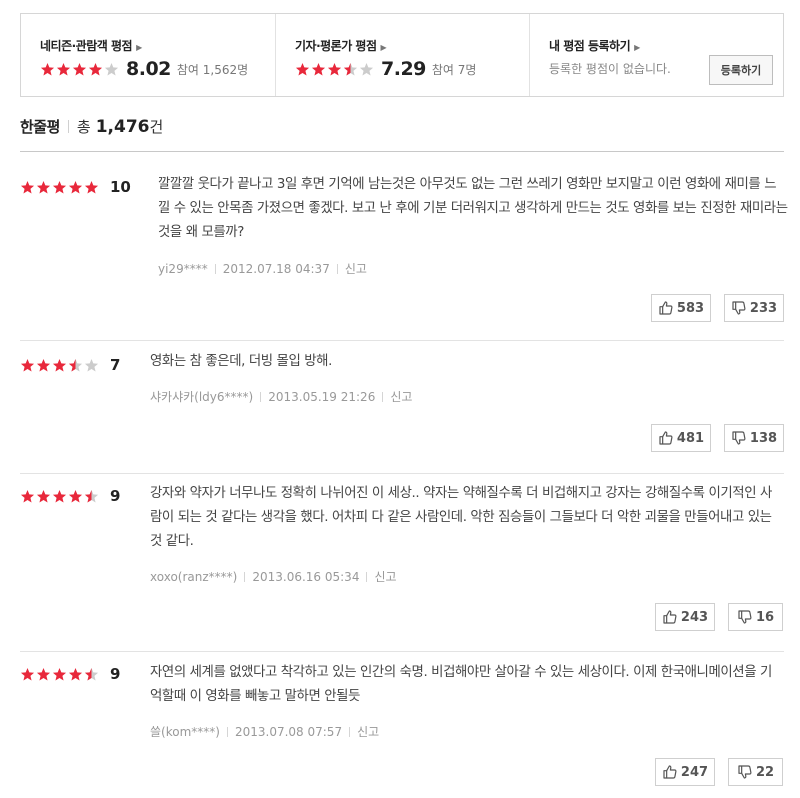  I want to click on review-author: xoxo(ranz****), so click(193, 577).